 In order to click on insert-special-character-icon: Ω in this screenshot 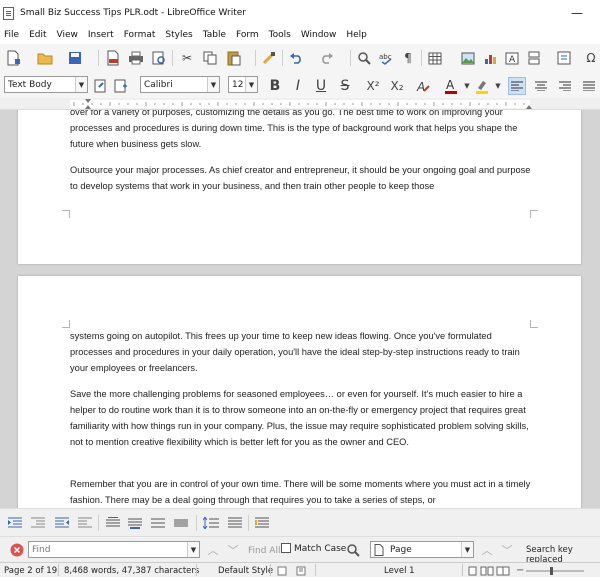, I will do `click(591, 58)`.